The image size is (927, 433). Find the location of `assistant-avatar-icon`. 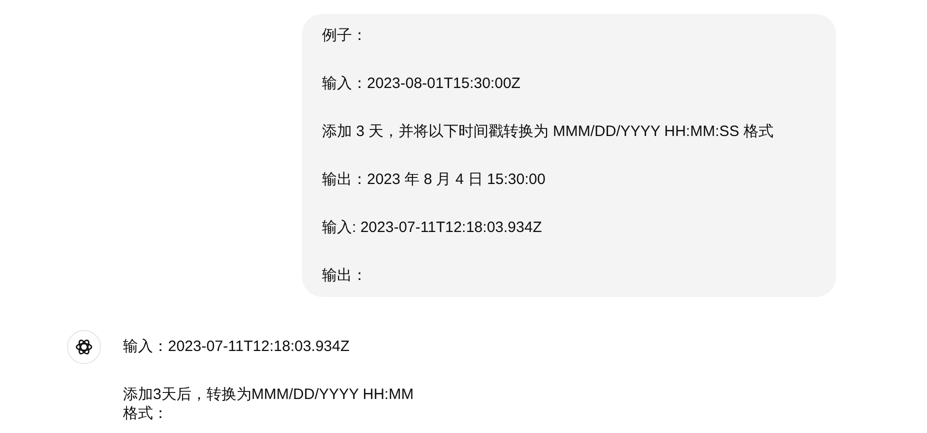

assistant-avatar-icon is located at coordinates (84, 347).